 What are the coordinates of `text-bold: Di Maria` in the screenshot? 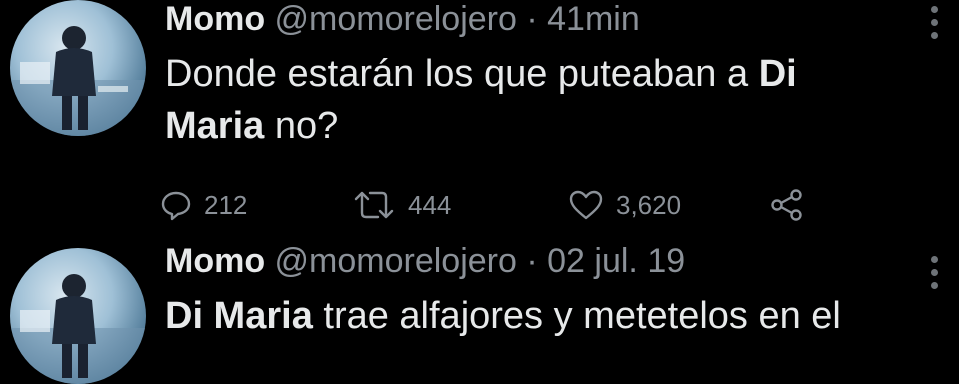 It's located at (239, 316).